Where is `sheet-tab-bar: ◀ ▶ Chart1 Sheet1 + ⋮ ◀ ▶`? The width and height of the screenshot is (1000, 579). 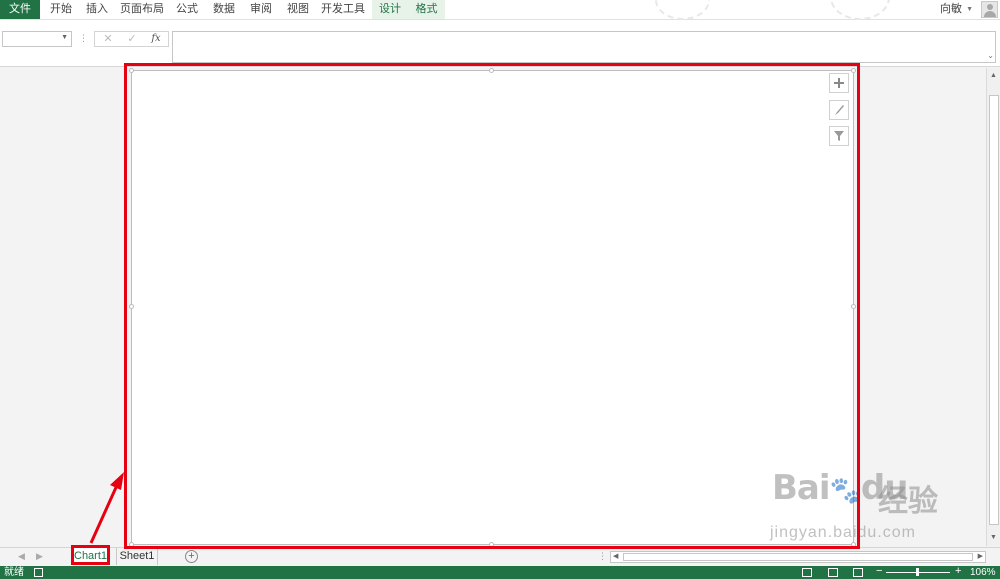 sheet-tab-bar: ◀ ▶ Chart1 Sheet1 + ⋮ ◀ ▶ is located at coordinates (500, 556).